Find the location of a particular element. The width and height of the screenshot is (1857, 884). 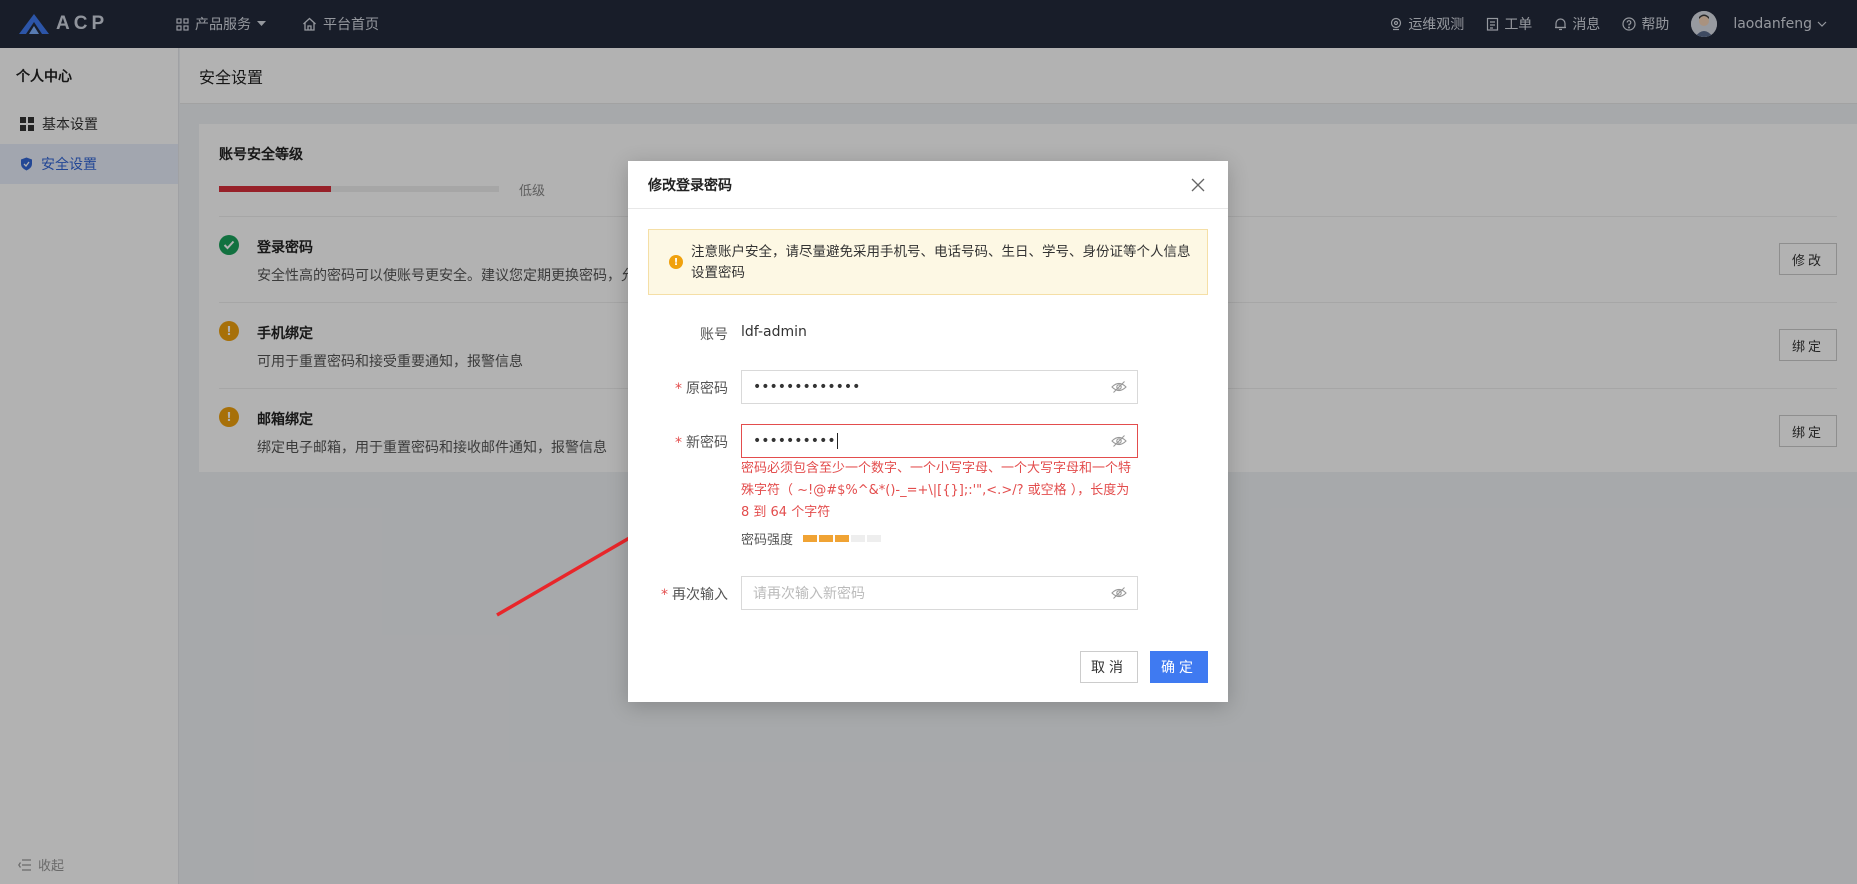

account-value: ldf-admin is located at coordinates (774, 332).